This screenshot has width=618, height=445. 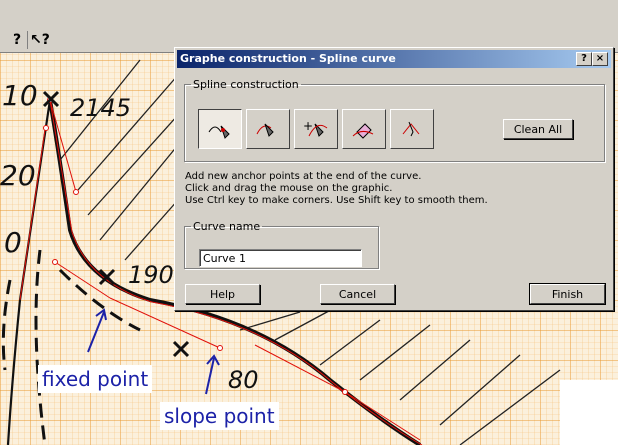 I want to click on question-mark-icon: ?, so click(x=17, y=40).